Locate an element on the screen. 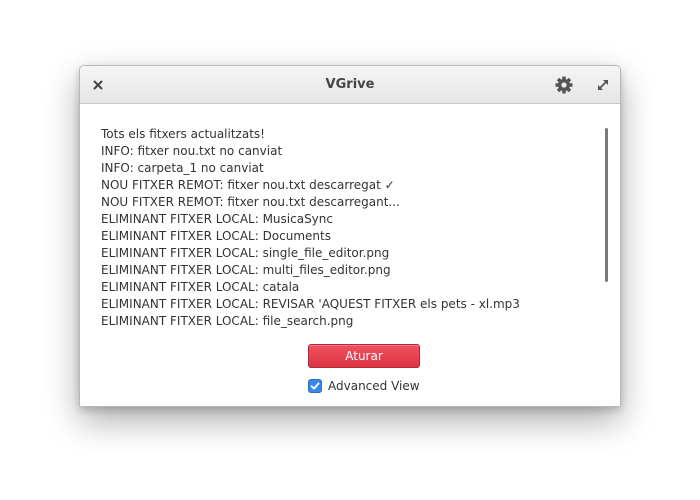  stop-button: Aturar is located at coordinates (364, 356).